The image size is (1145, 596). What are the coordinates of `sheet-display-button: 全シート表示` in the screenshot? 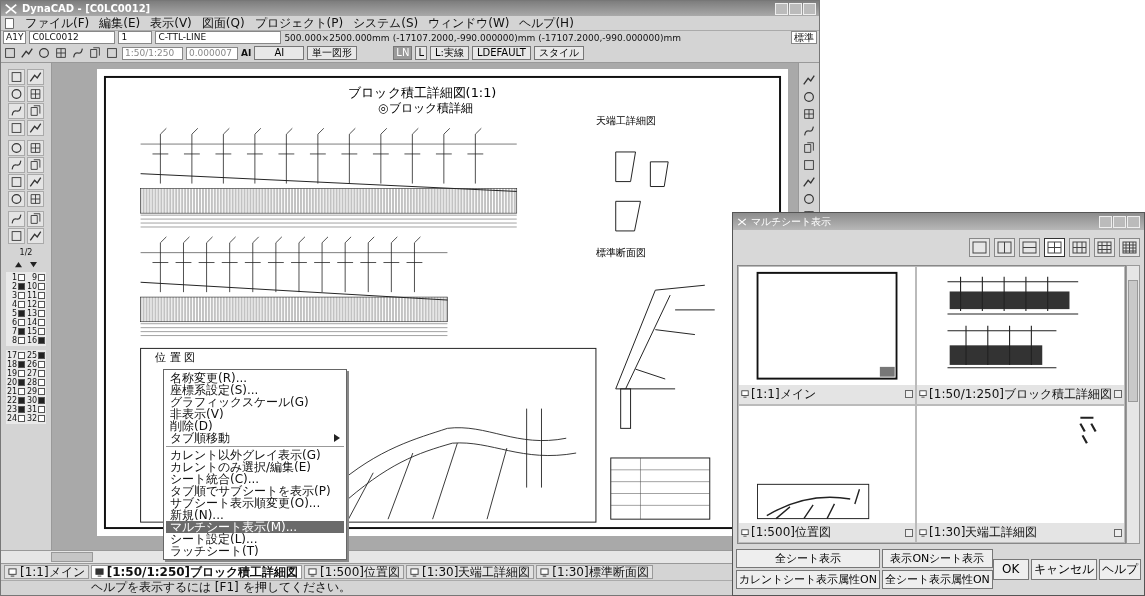 It's located at (808, 558).